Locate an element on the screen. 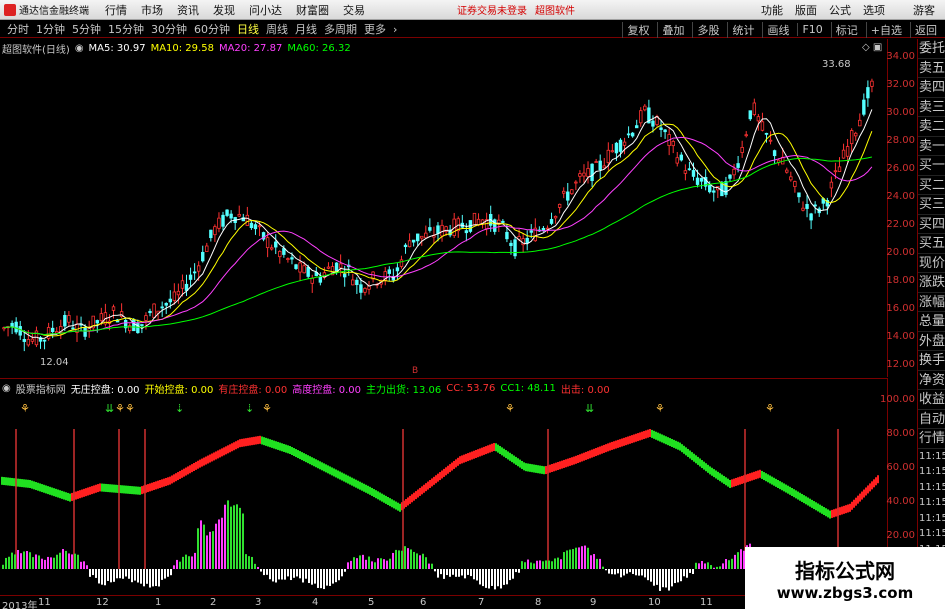 This screenshot has height=609, width=945. menu-item-wealth: 财富圈 is located at coordinates (312, 10).